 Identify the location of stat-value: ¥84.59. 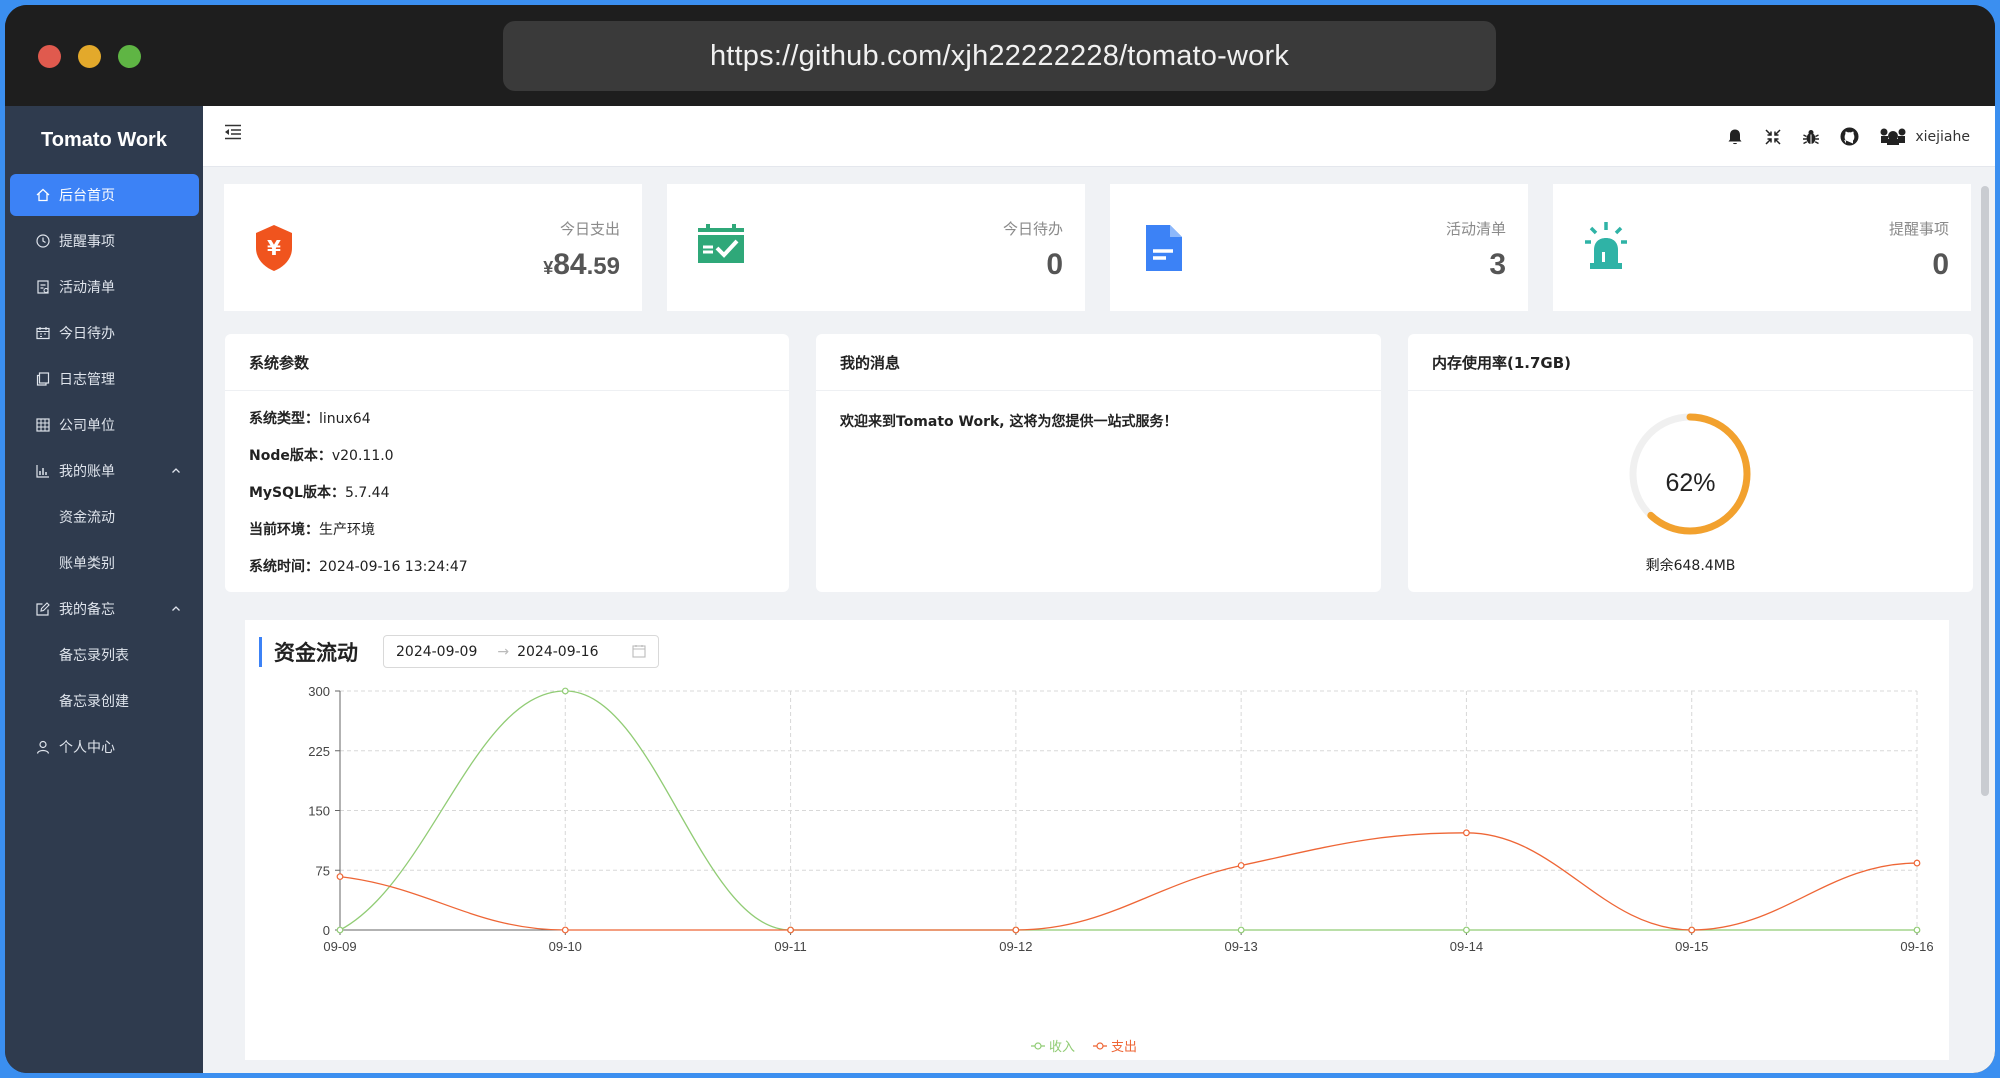
(581, 264).